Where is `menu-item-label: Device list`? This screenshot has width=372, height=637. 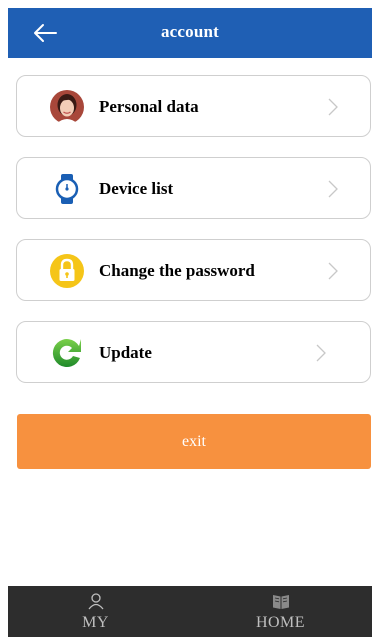
menu-item-label: Device list is located at coordinates (136, 188).